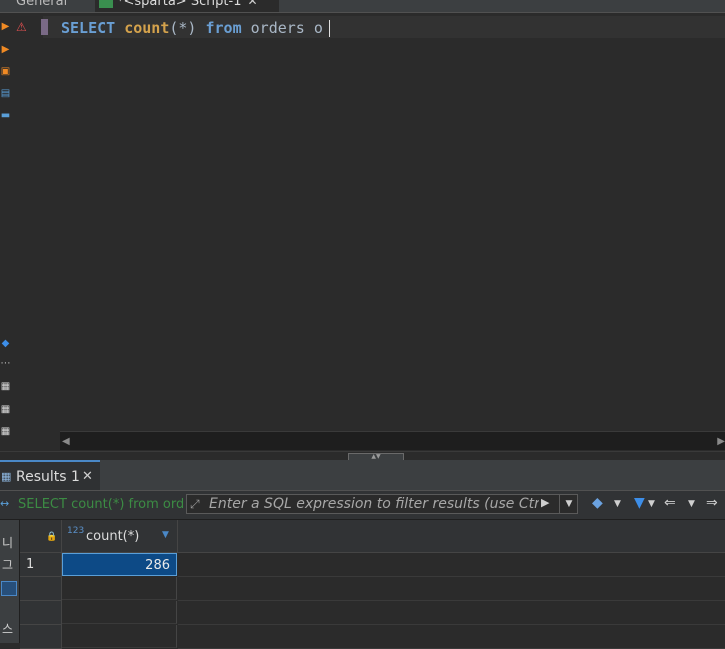 Image resolution: width=725 pixels, height=649 pixels. I want to click on explain-plan-icon: ▤, so click(5, 94).